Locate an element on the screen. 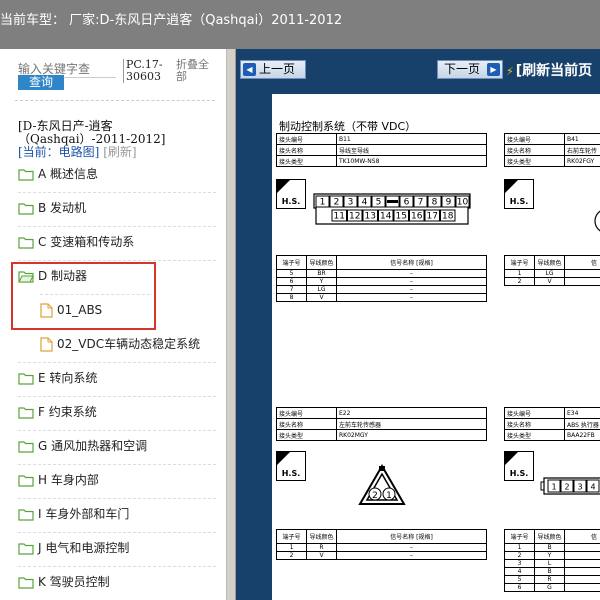 The image size is (600, 600). cell: B41 is located at coordinates (582, 139).